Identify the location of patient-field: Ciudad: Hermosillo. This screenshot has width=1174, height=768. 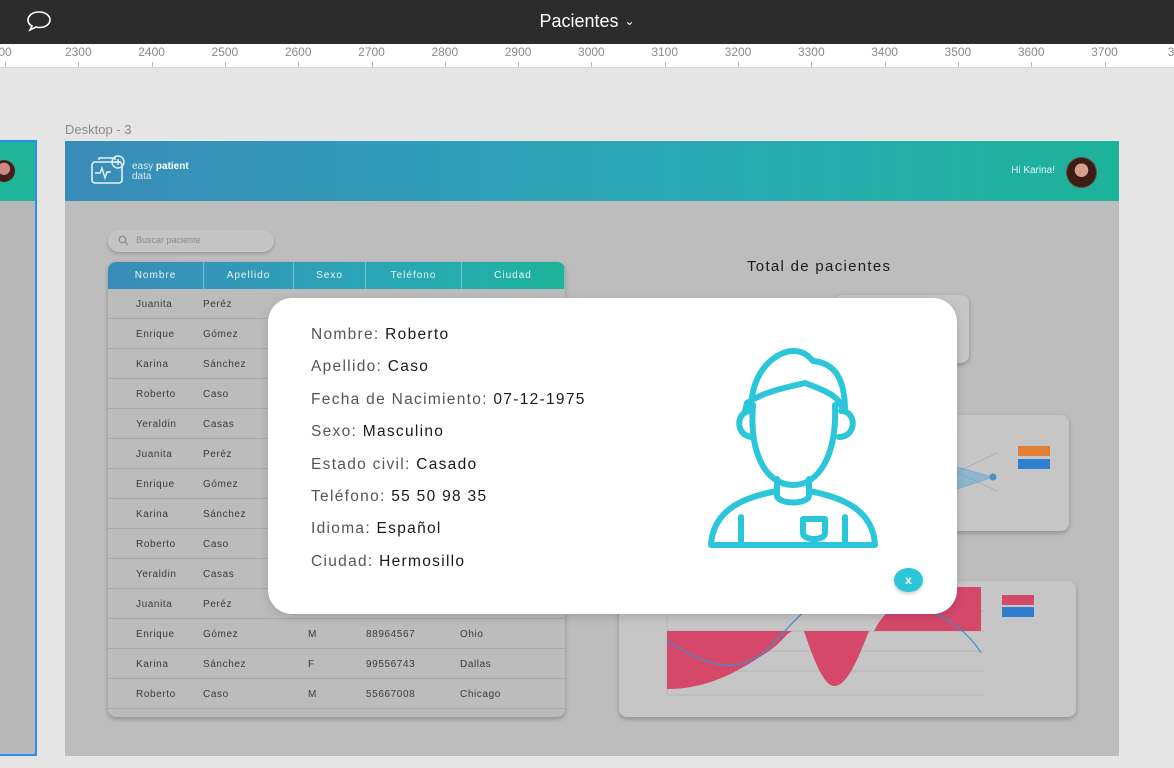
(388, 562).